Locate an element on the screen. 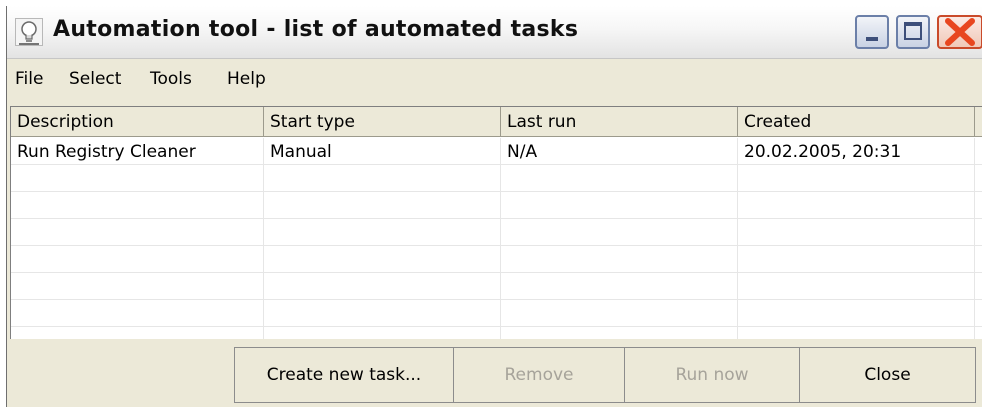  column-header-created: Created is located at coordinates (856, 122).